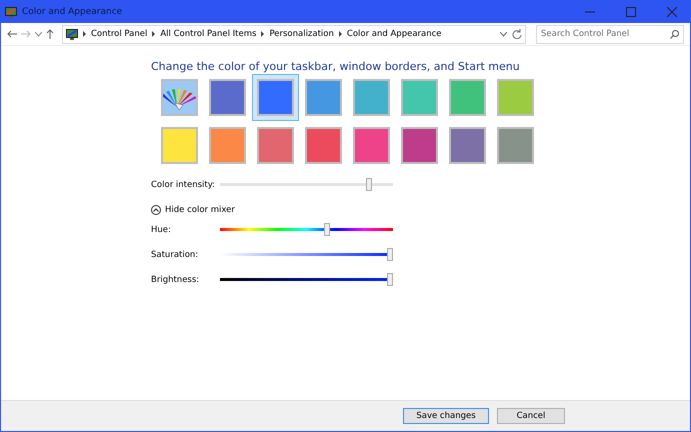 The width and height of the screenshot is (691, 432). I want to click on search-field: Search Control Panel, so click(610, 34).